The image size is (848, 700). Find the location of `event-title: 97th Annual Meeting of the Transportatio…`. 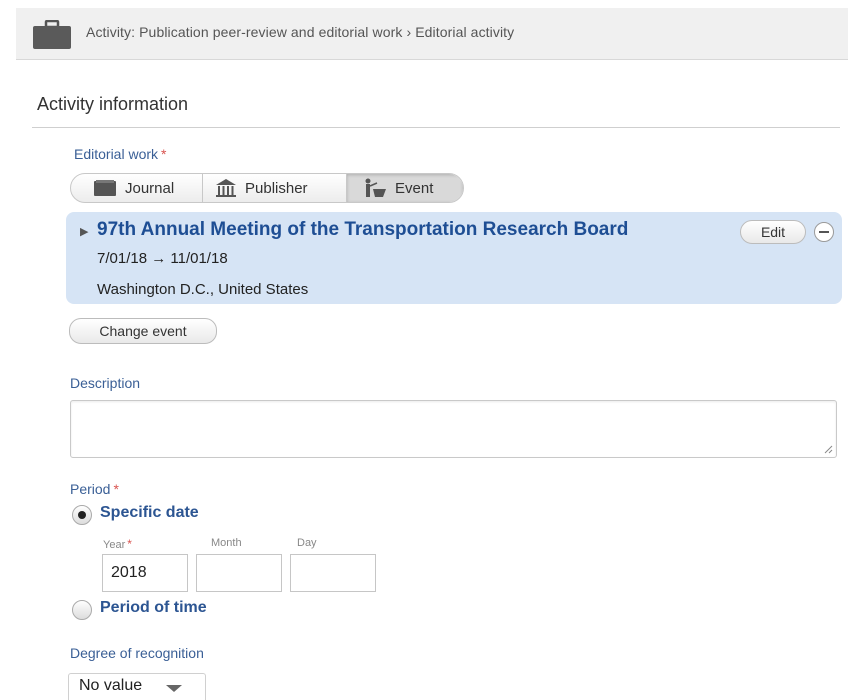

event-title: 97th Annual Meeting of the Transportatio… is located at coordinates (362, 230).